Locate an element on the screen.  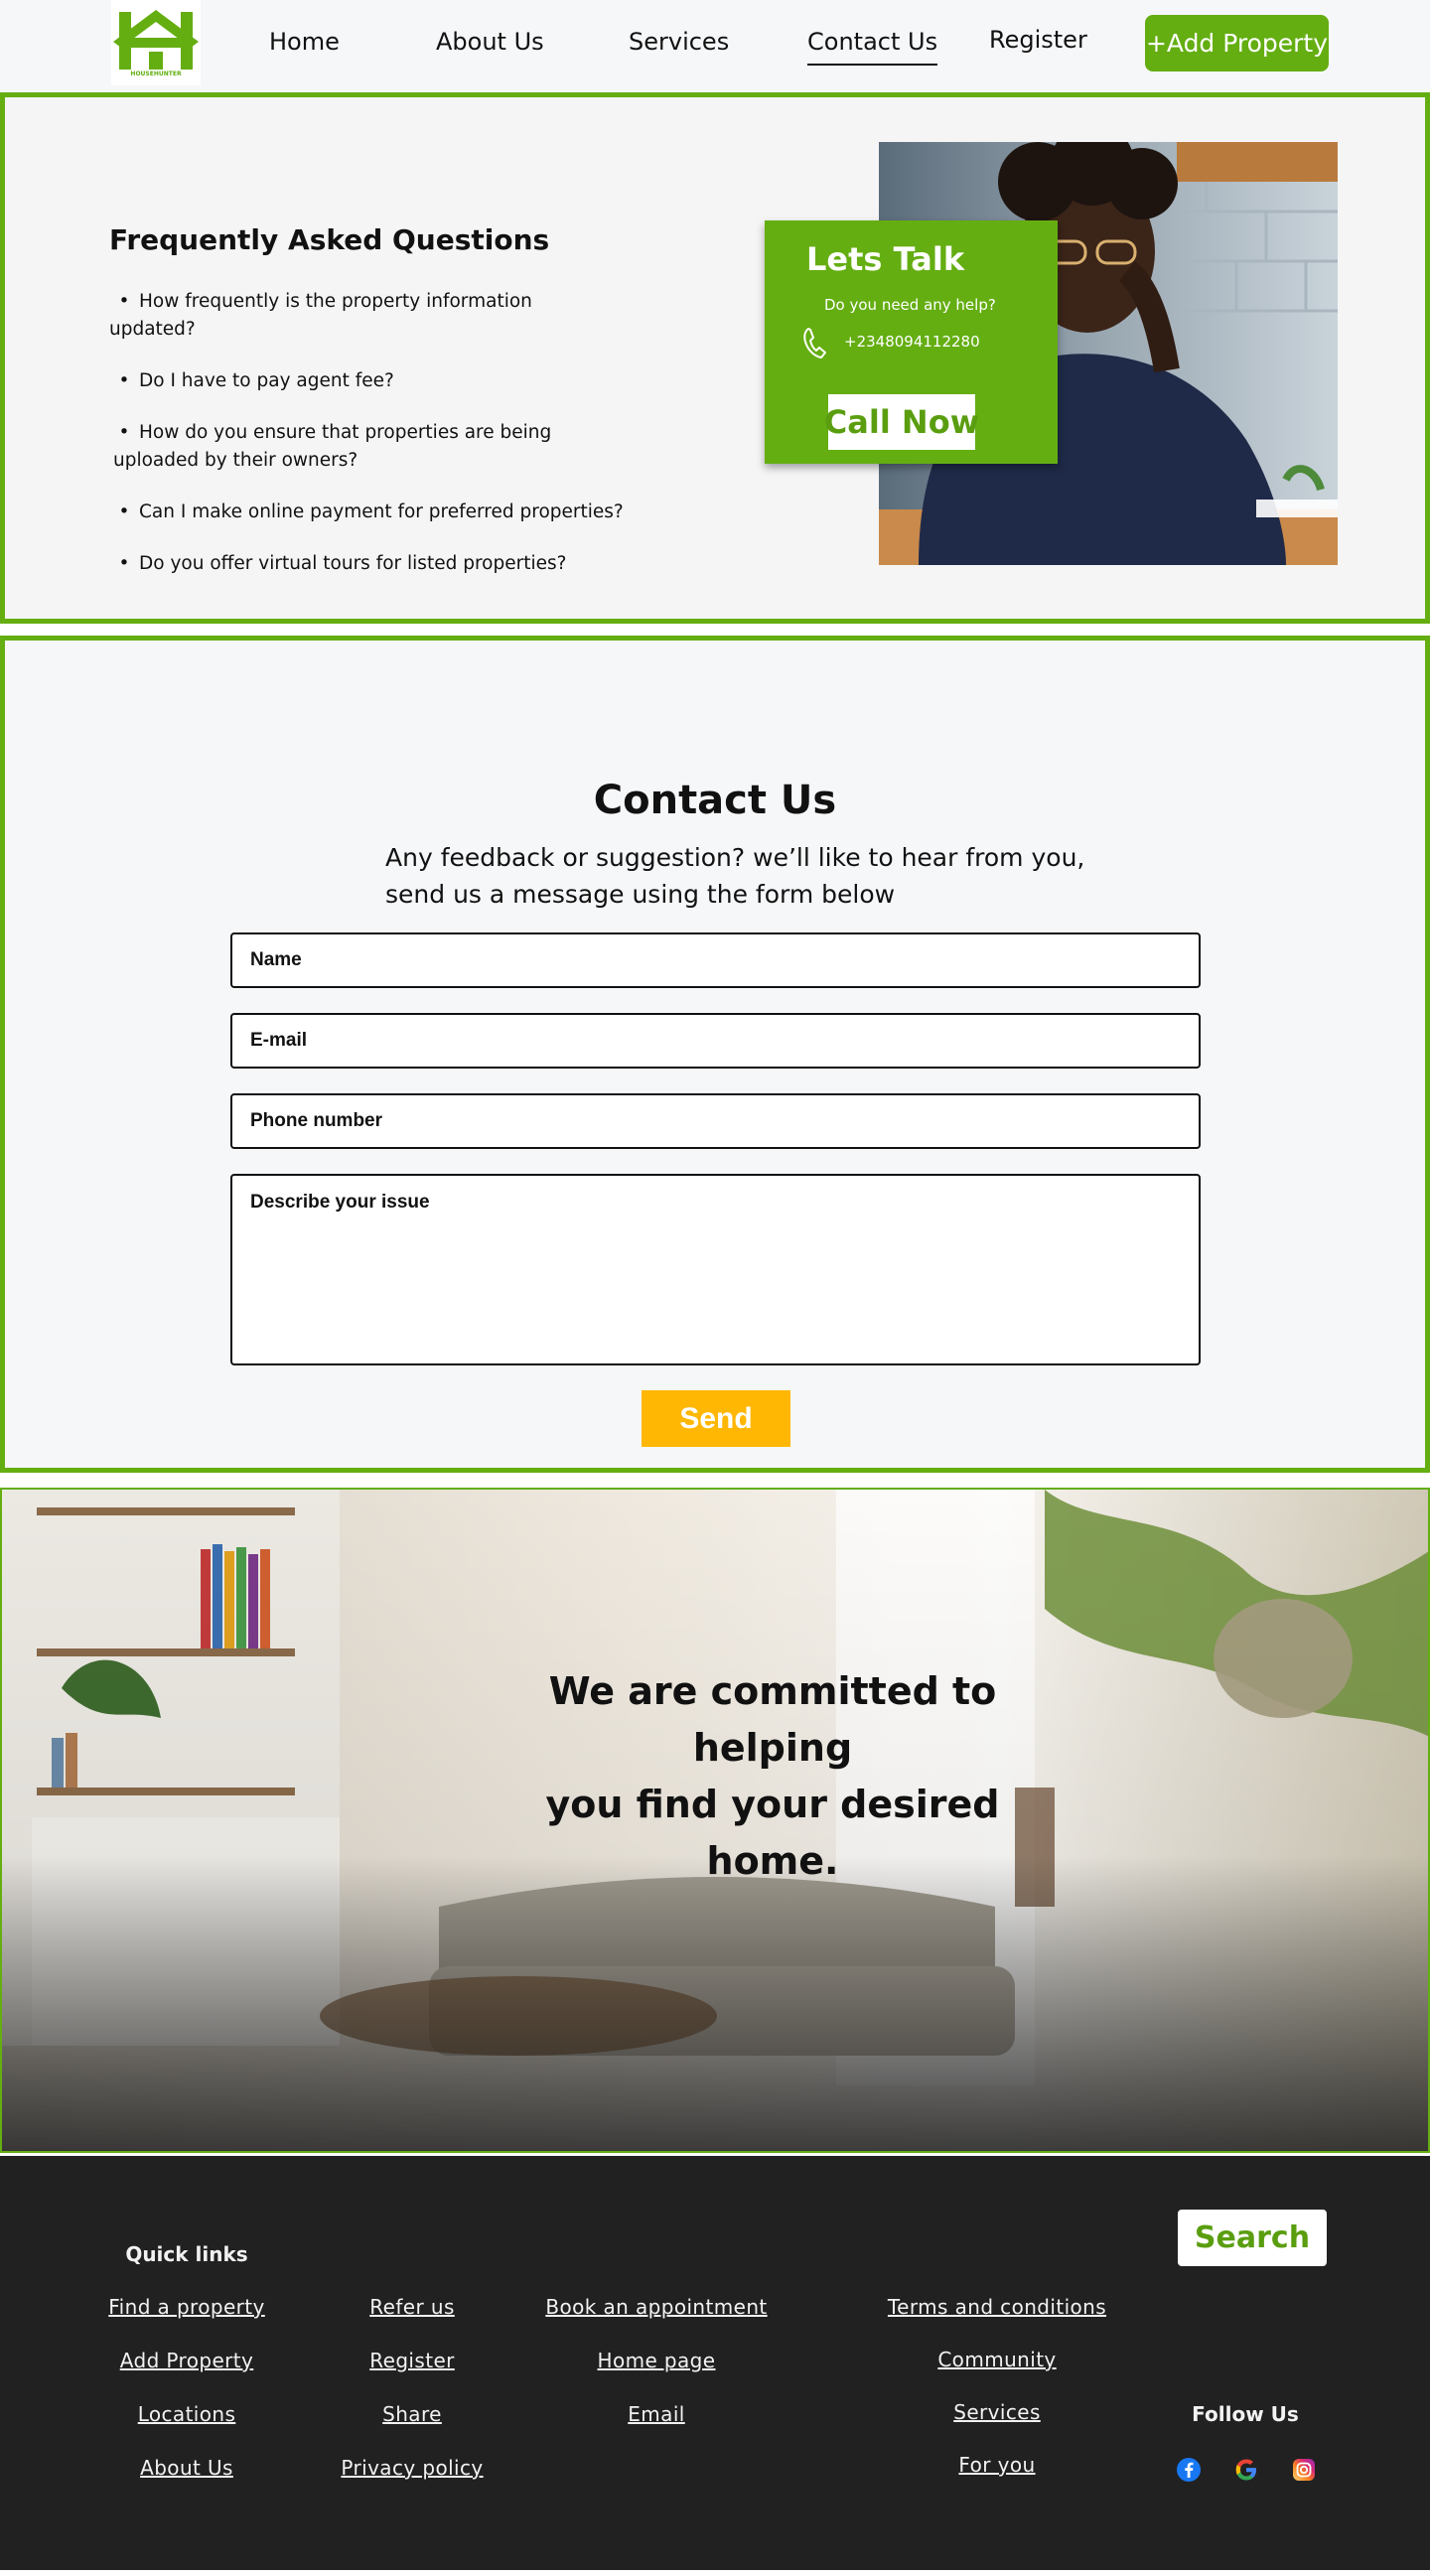
footer-link-share: Share is located at coordinates (412, 2414).